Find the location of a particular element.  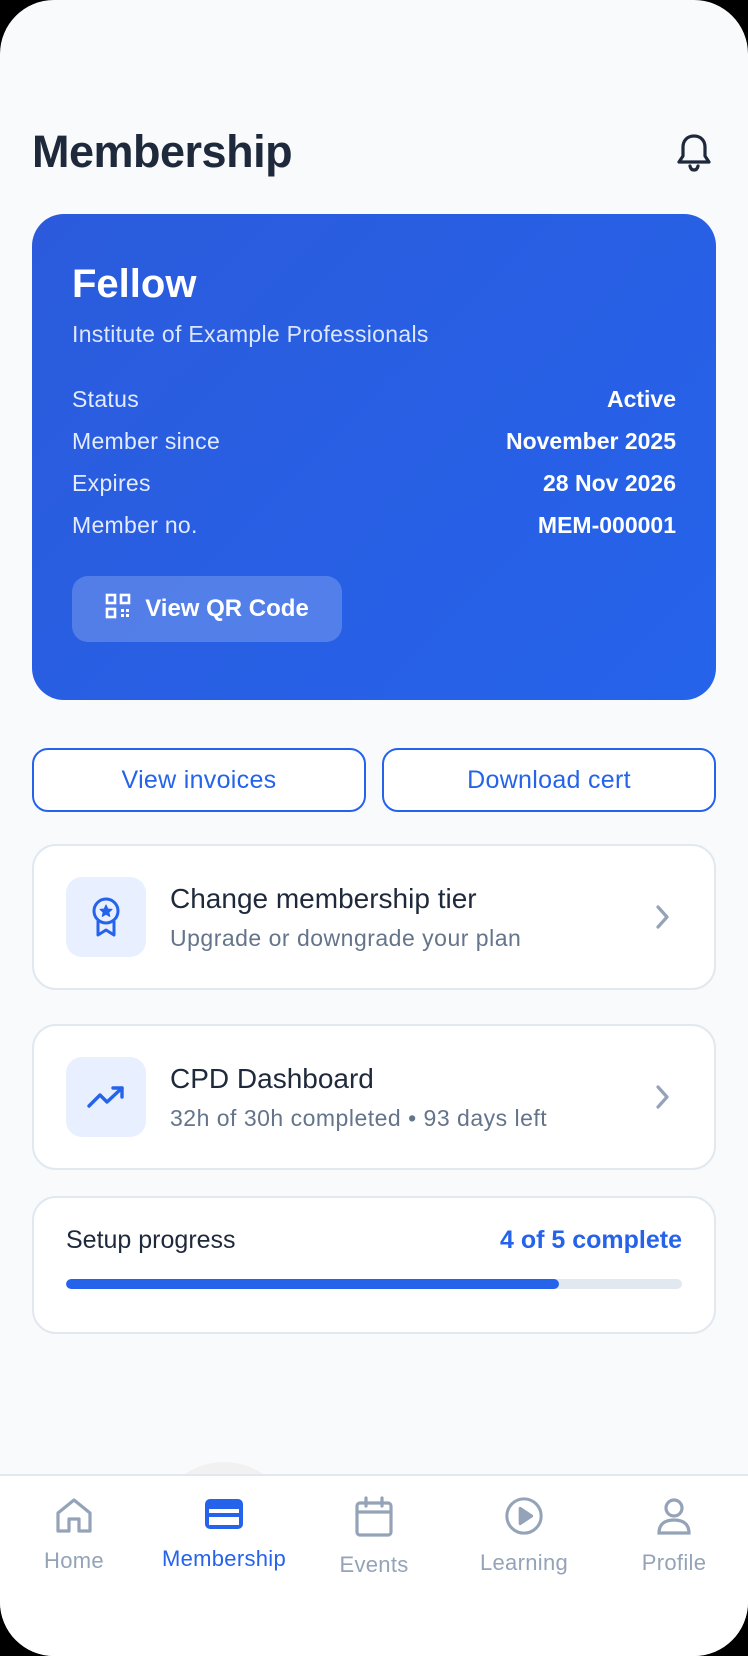

detail-row-member-since: Member since November 2025 is located at coordinates (374, 441).